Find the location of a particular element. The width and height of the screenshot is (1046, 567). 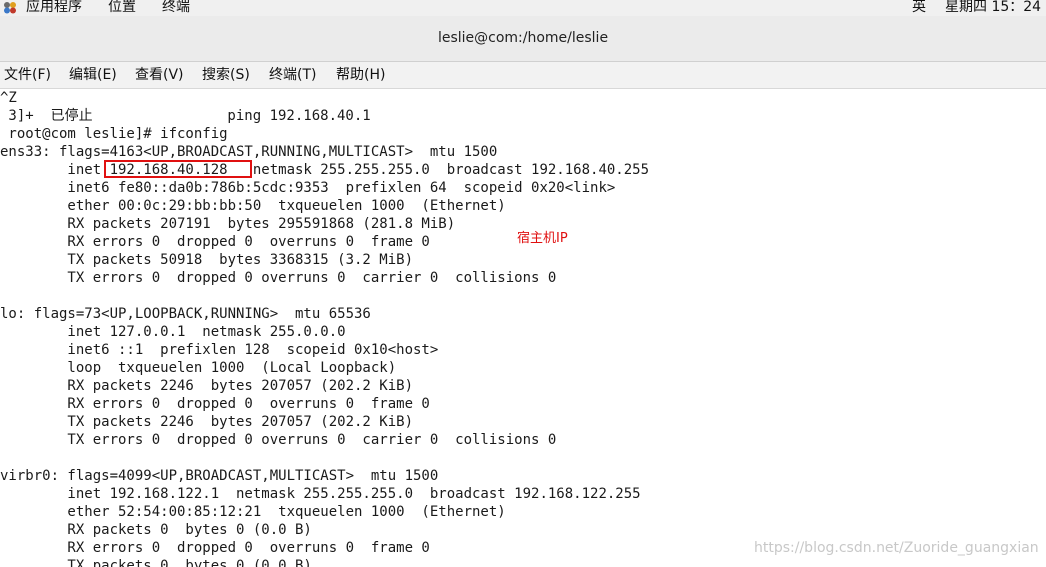

menu-edit: 编辑(E) is located at coordinates (93, 75).